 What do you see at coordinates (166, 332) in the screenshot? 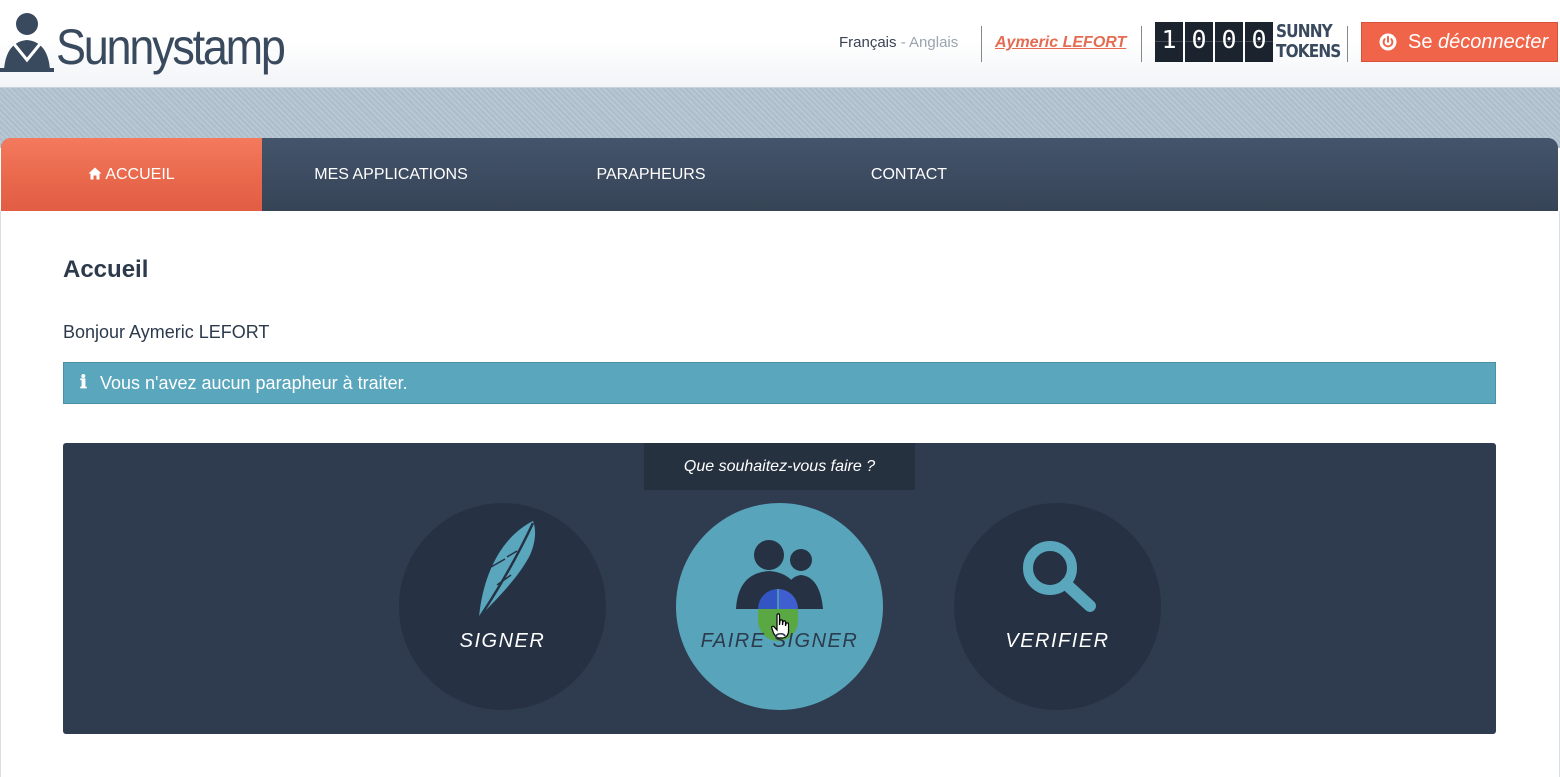
I see `greeting-text: Bonjour Aymeric LEFORT` at bounding box center [166, 332].